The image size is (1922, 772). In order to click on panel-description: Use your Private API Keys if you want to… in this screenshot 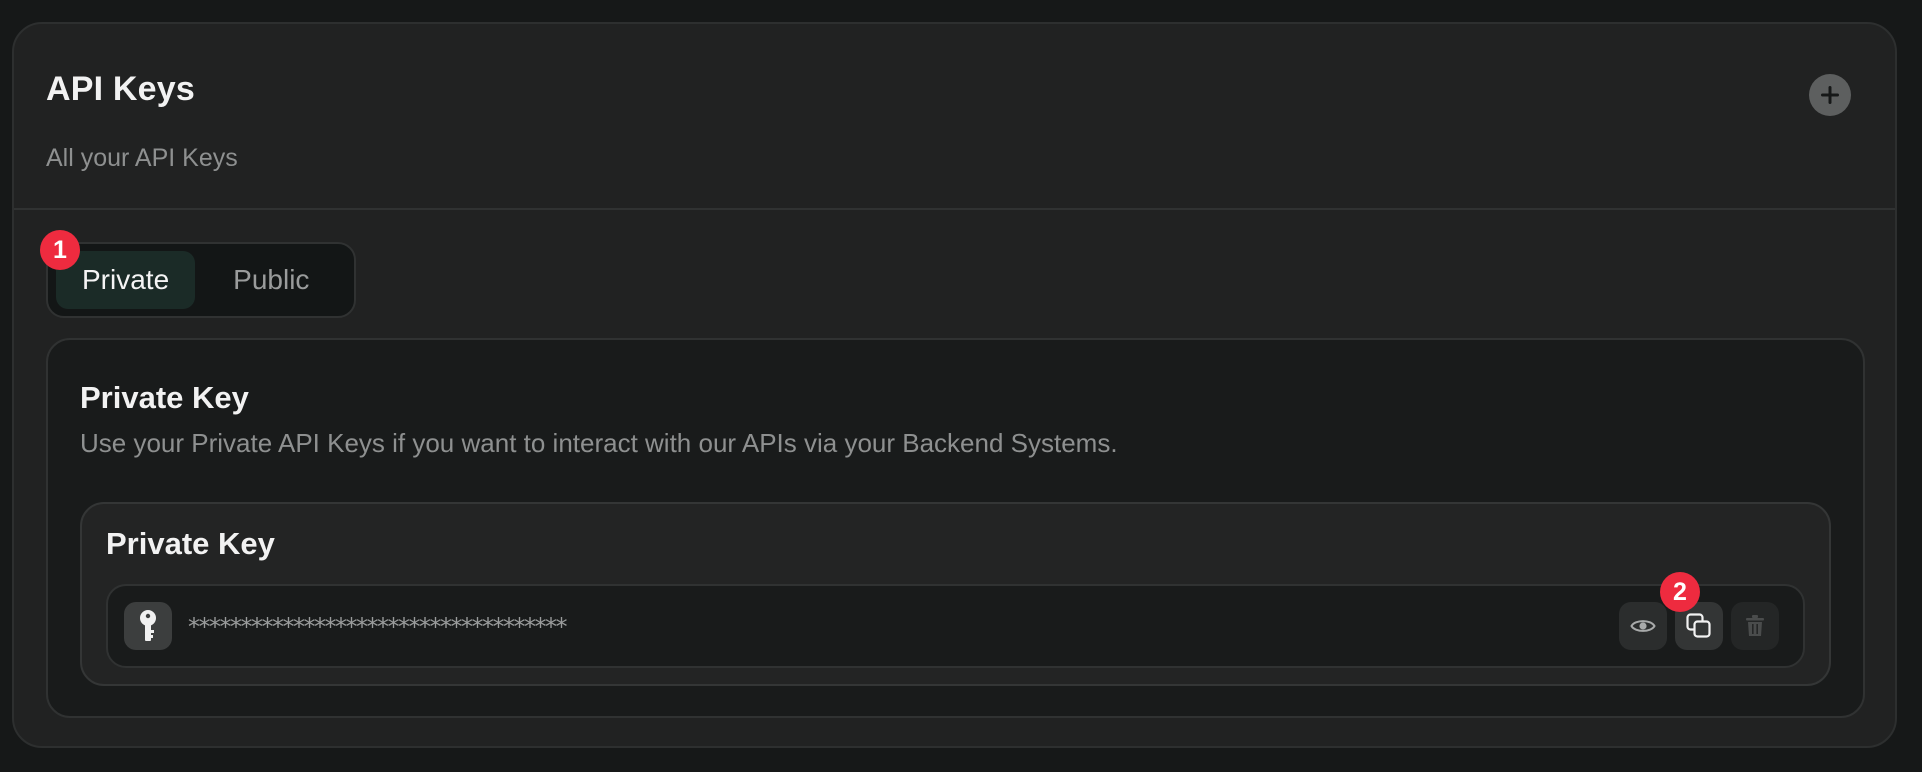, I will do `click(599, 443)`.